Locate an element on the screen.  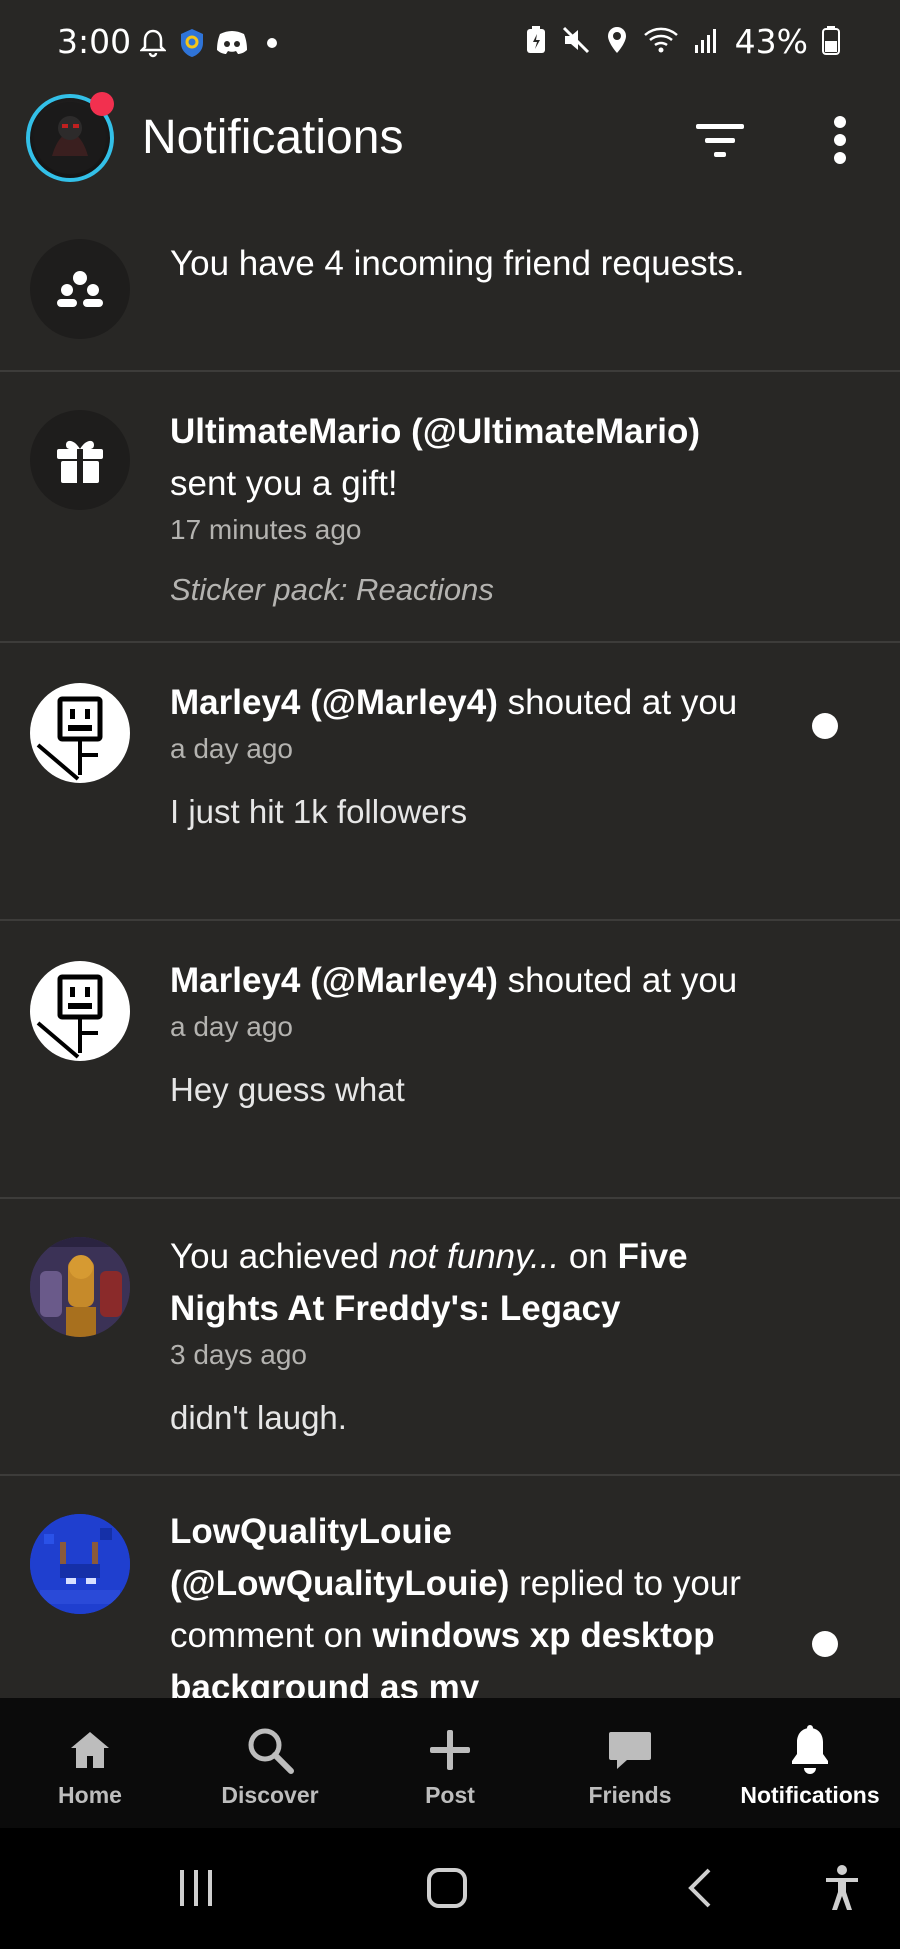
vpn-icon is located at coordinates (192, 43).